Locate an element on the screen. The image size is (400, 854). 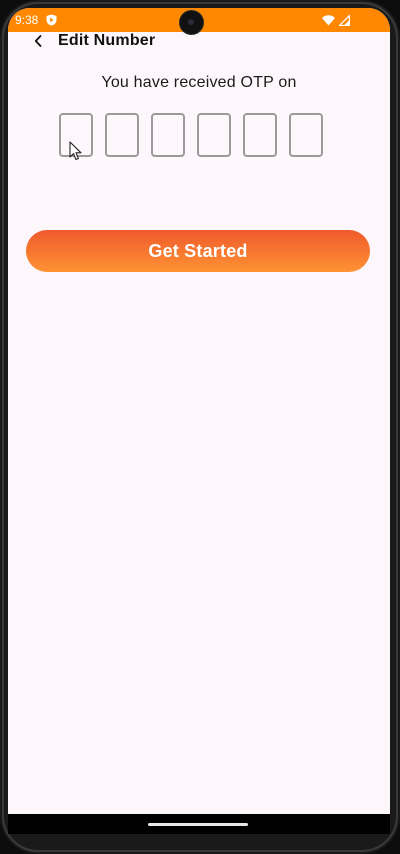
otp-message: You have received OTP on is located at coordinates (199, 82).